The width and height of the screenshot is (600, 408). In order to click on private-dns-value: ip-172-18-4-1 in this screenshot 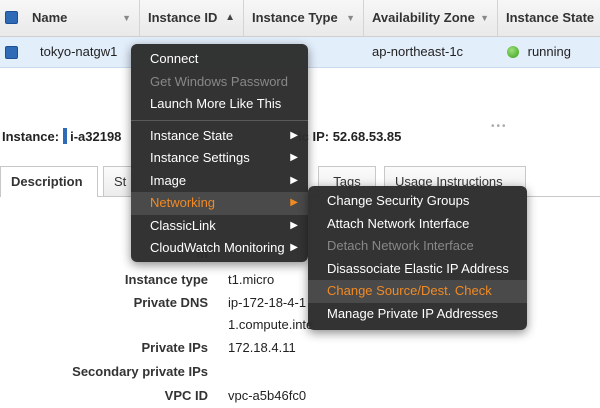, I will do `click(267, 302)`.